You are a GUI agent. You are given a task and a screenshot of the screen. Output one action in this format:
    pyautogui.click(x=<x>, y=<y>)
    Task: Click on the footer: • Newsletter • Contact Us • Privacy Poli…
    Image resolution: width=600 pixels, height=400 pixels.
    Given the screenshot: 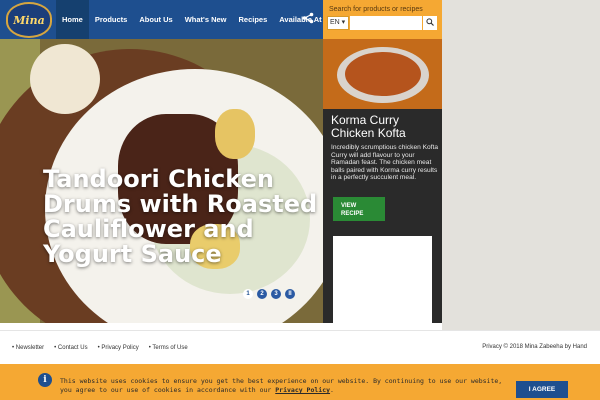 What is the action you would take?
    pyautogui.click(x=300, y=347)
    